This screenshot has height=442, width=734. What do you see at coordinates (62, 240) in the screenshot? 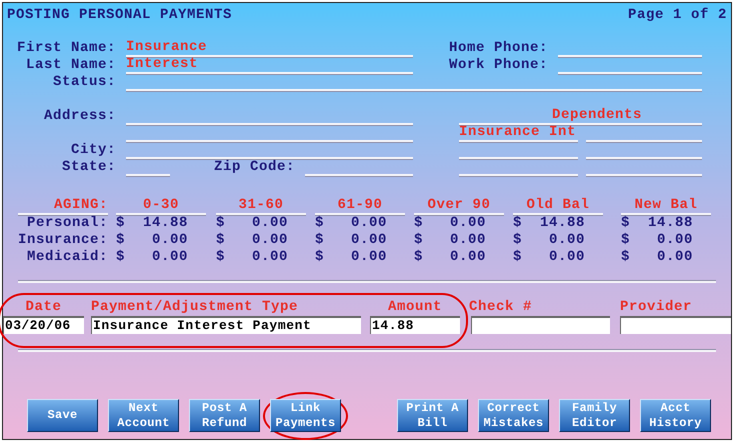
I see `row-label: Insurance:` at bounding box center [62, 240].